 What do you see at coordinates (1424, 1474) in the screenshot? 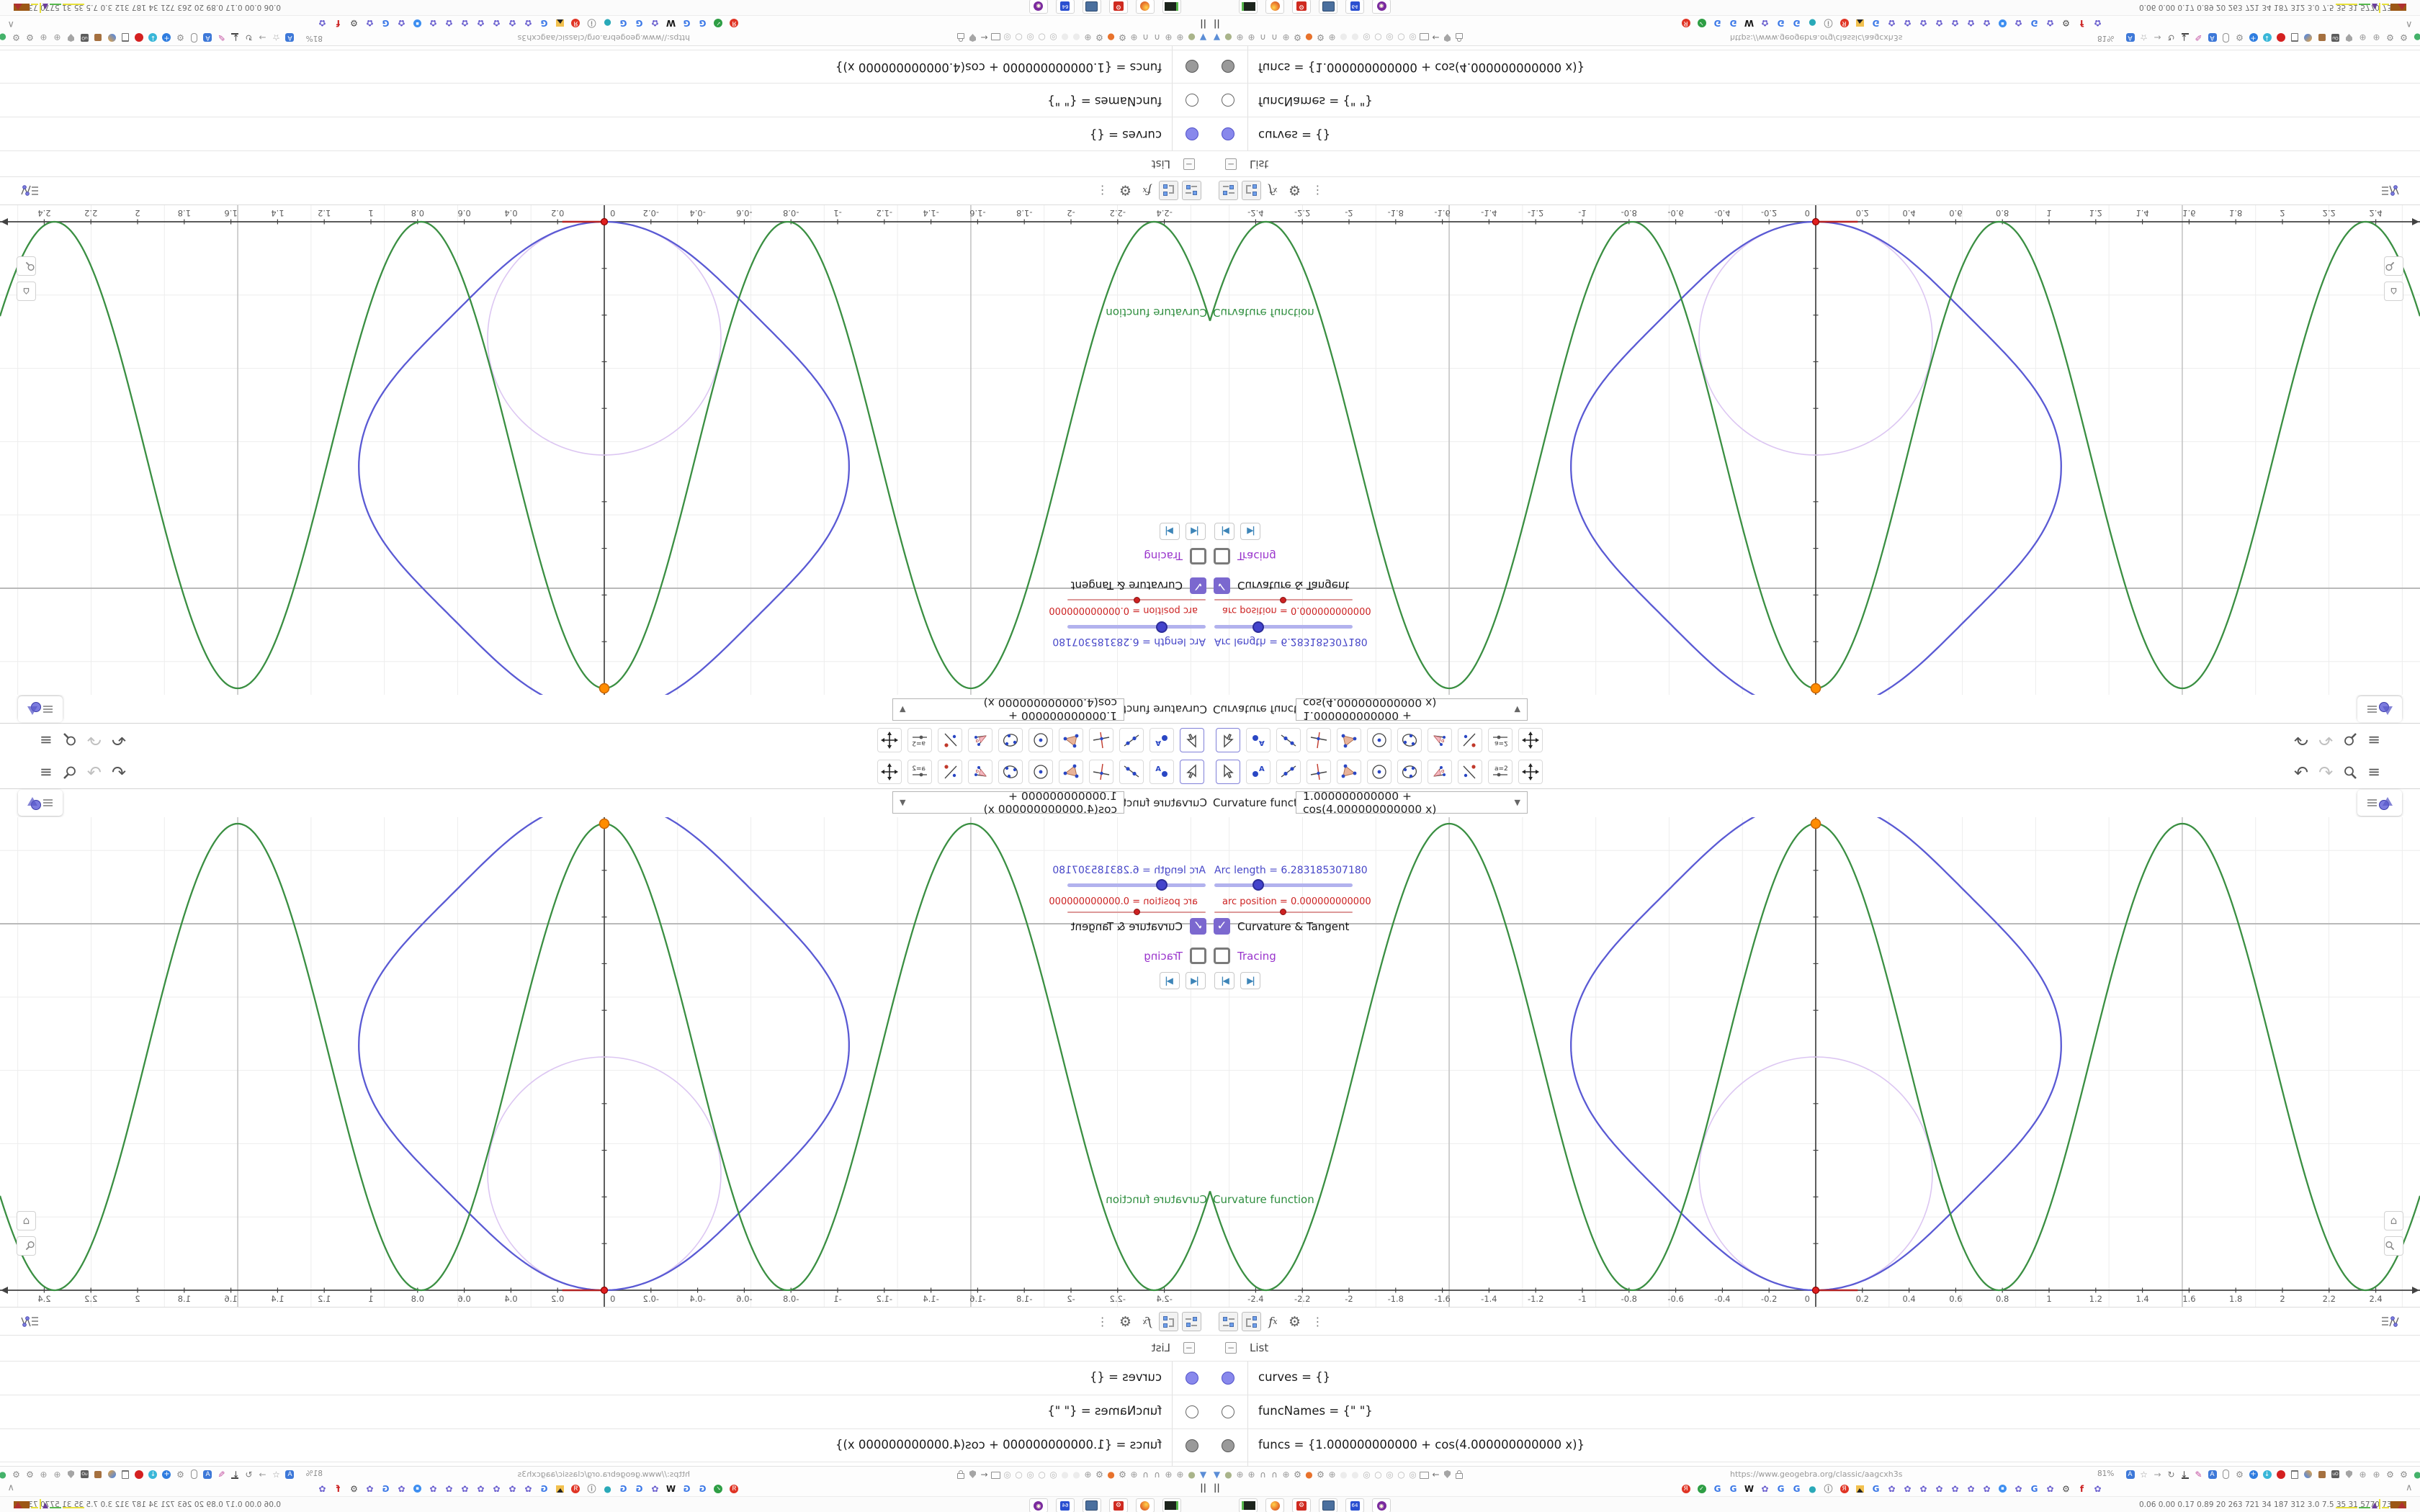
I see `folder-icon` at bounding box center [1424, 1474].